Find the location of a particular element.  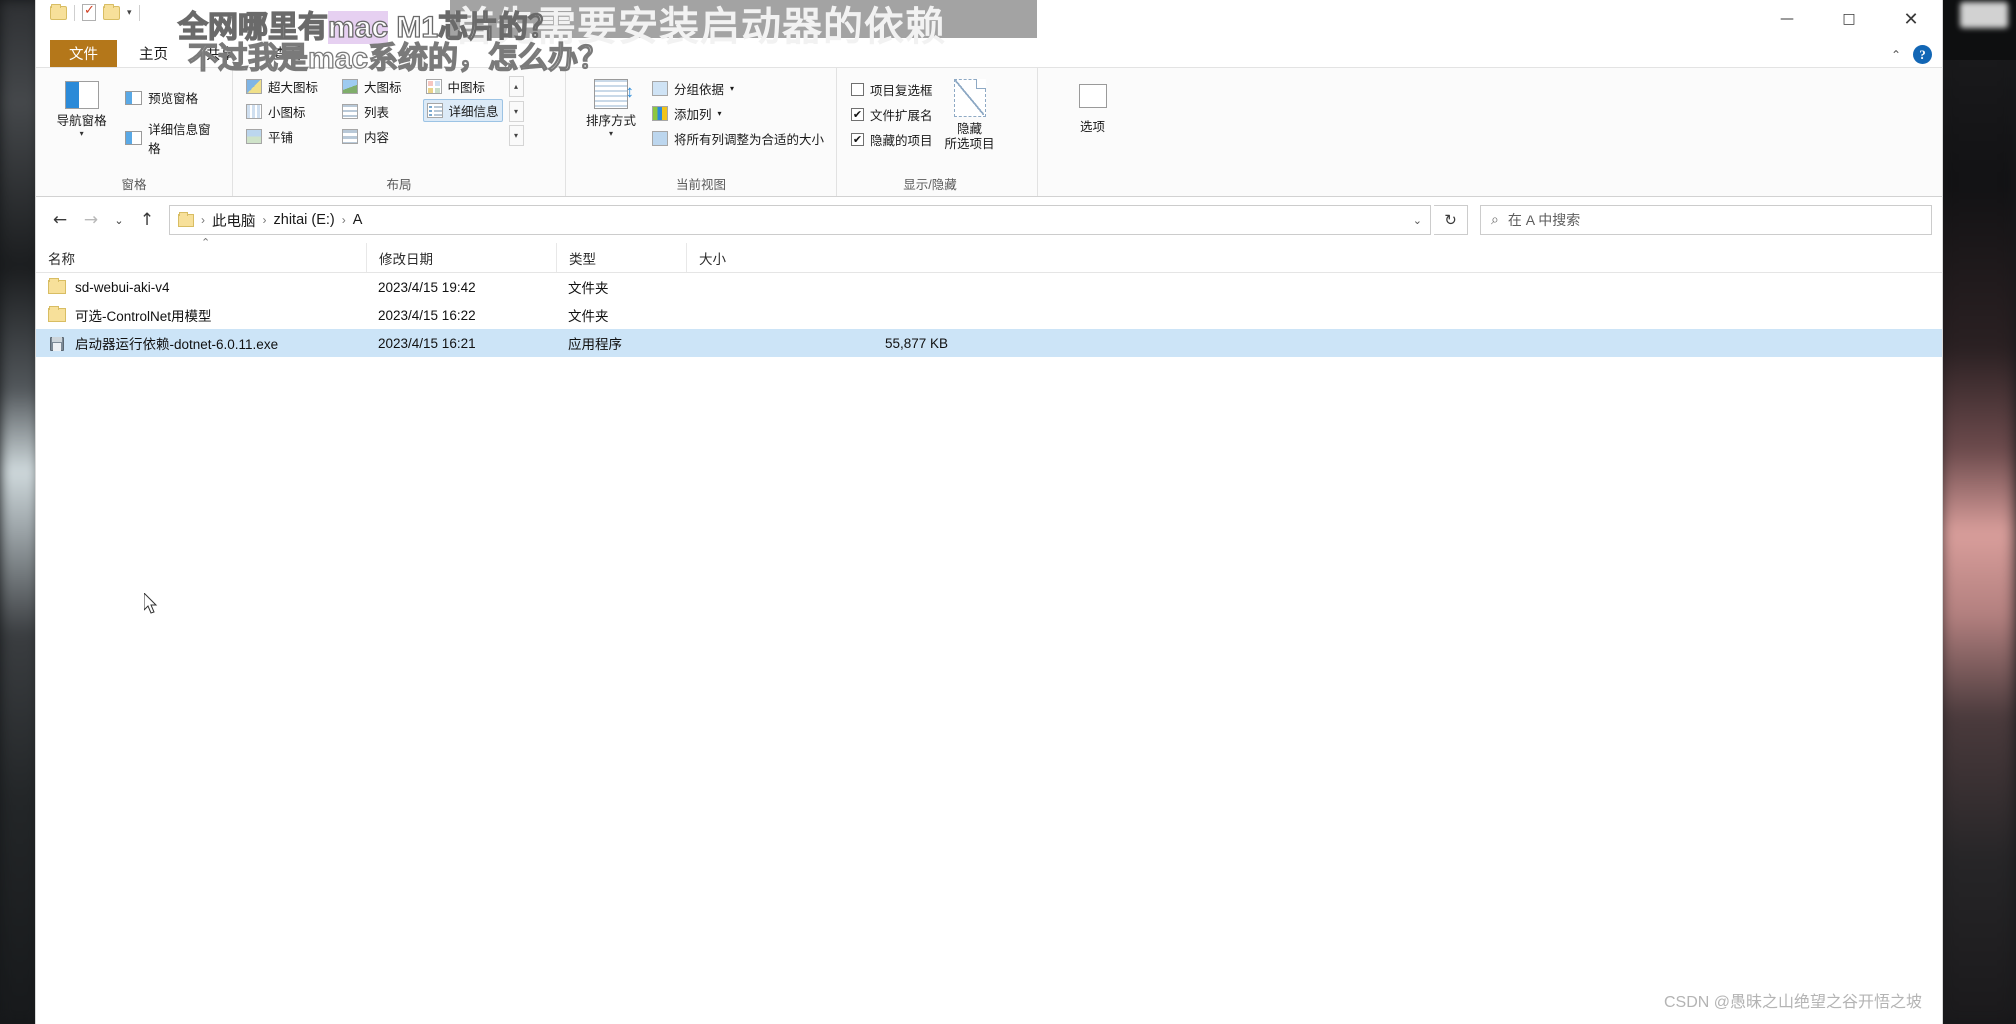

breadcrumb-dropdown-icon: ⌄ is located at coordinates (1417, 220).